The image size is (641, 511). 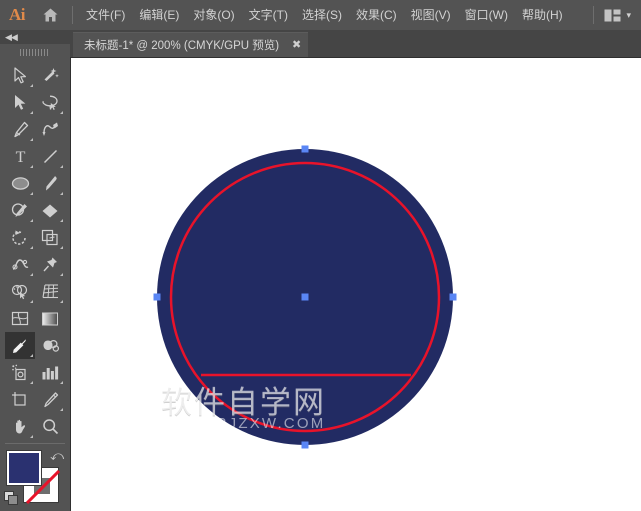 I want to click on shaper-pencil-icon, so click(x=19, y=210).